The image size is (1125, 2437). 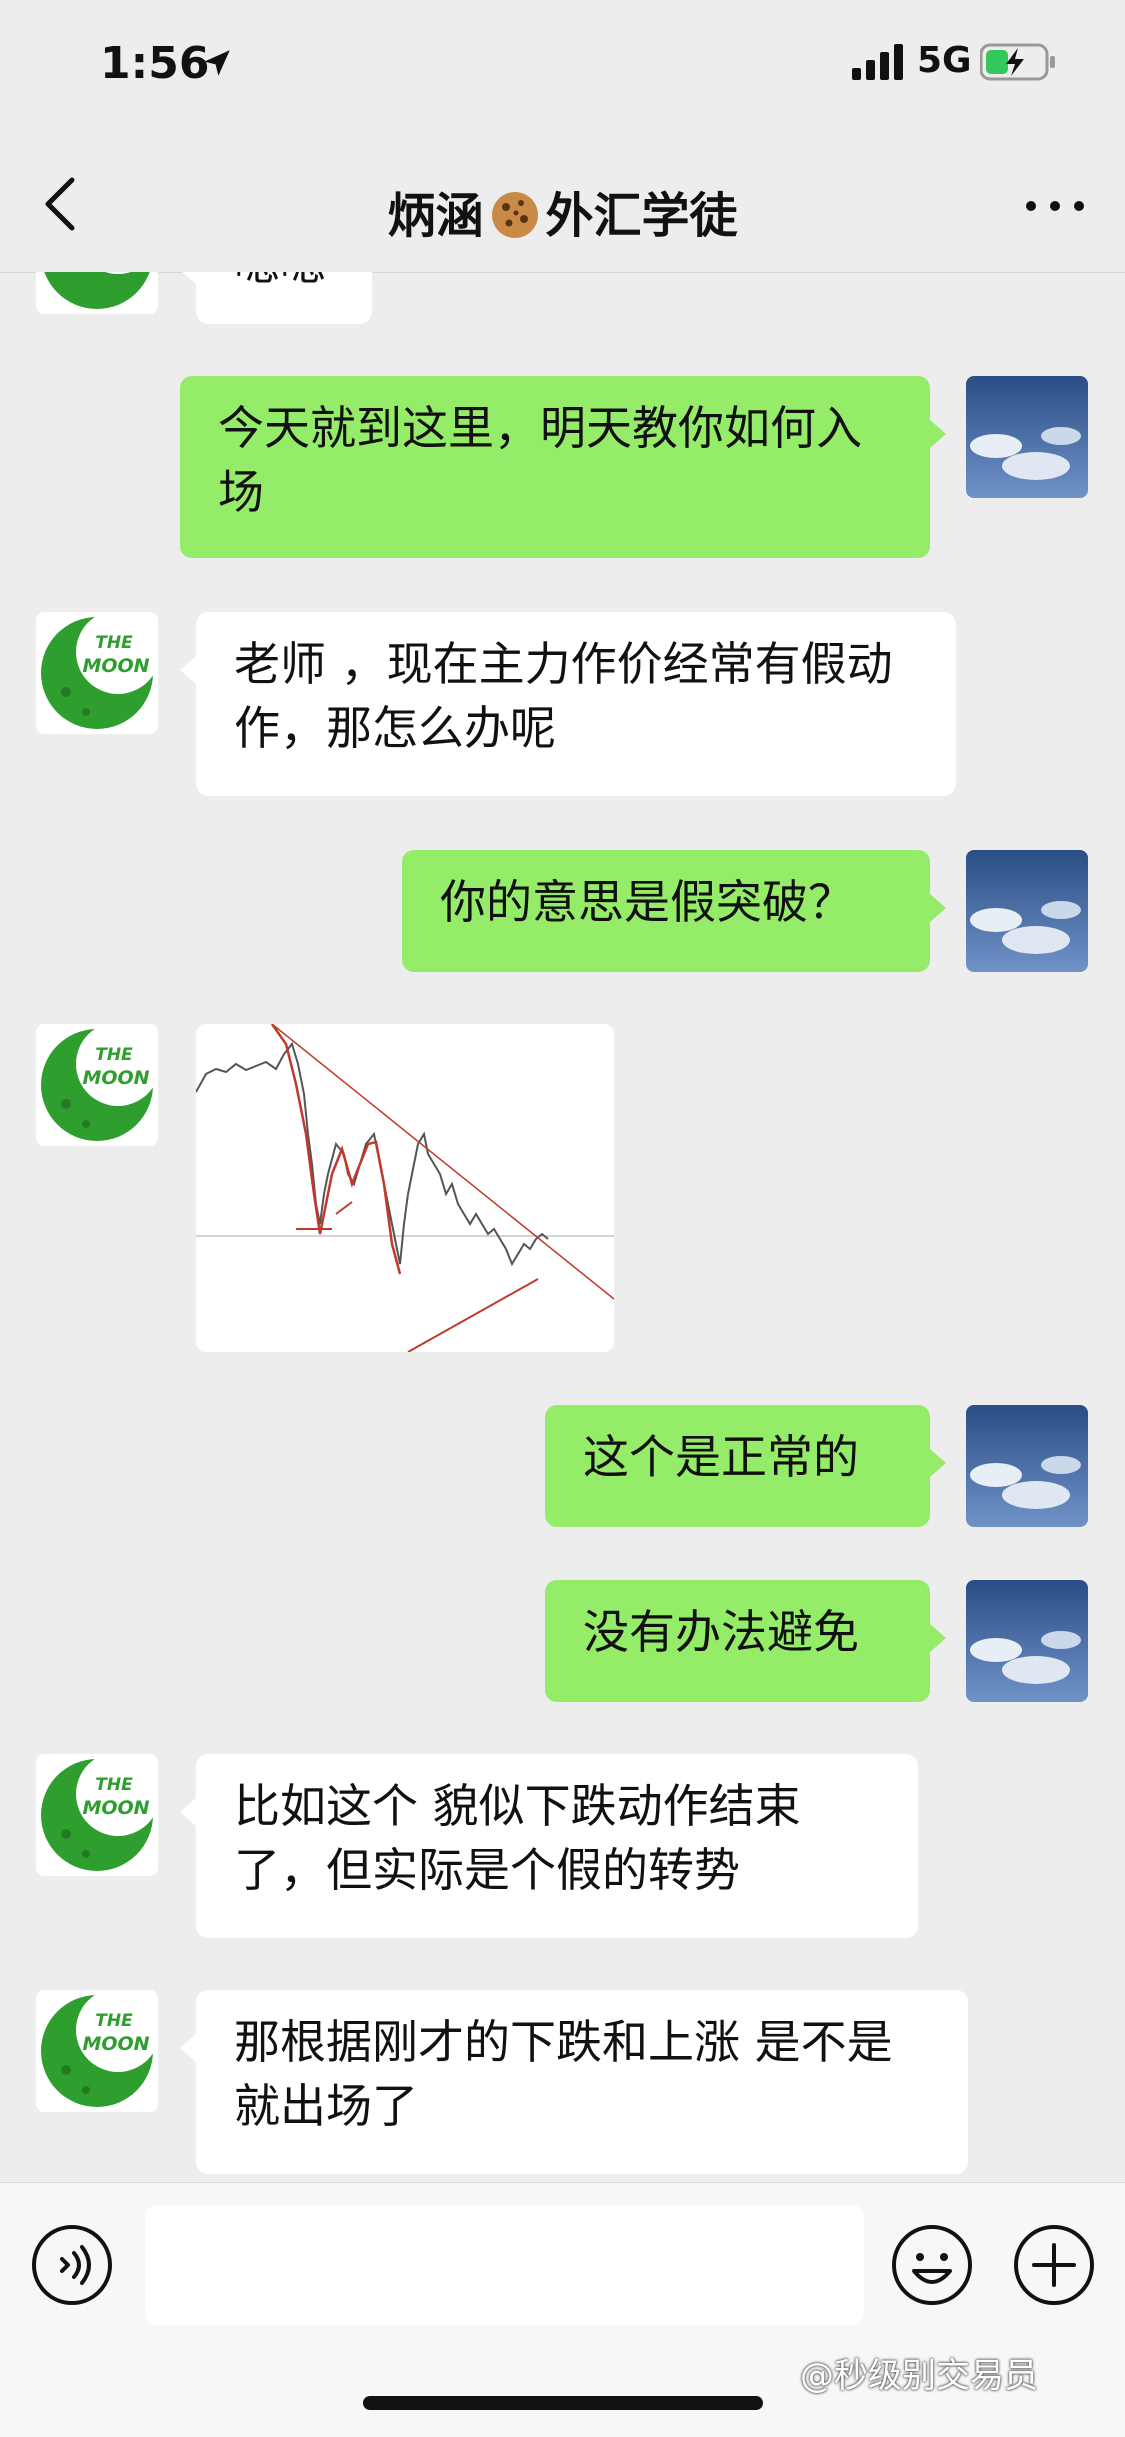 I want to click on price-chart-image, so click(x=405, y=1188).